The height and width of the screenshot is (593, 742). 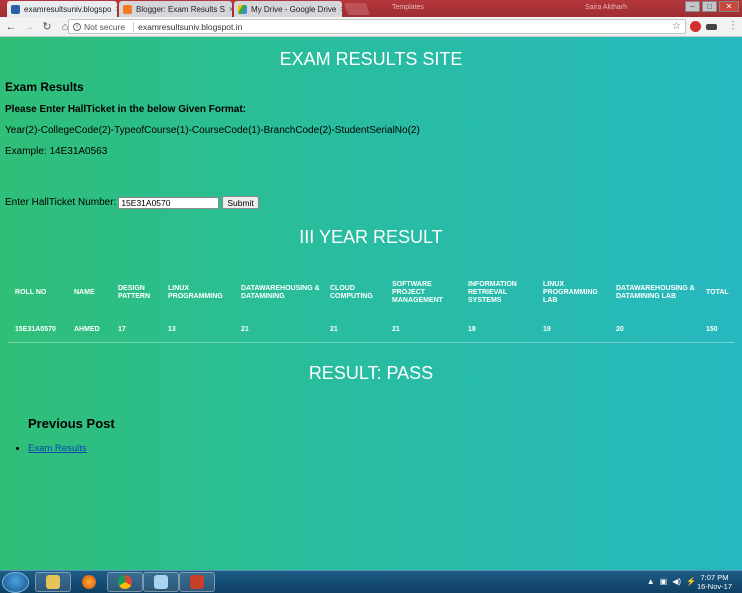 What do you see at coordinates (371, 373) in the screenshot?
I see `result-status: RESULT: PASS` at bounding box center [371, 373].